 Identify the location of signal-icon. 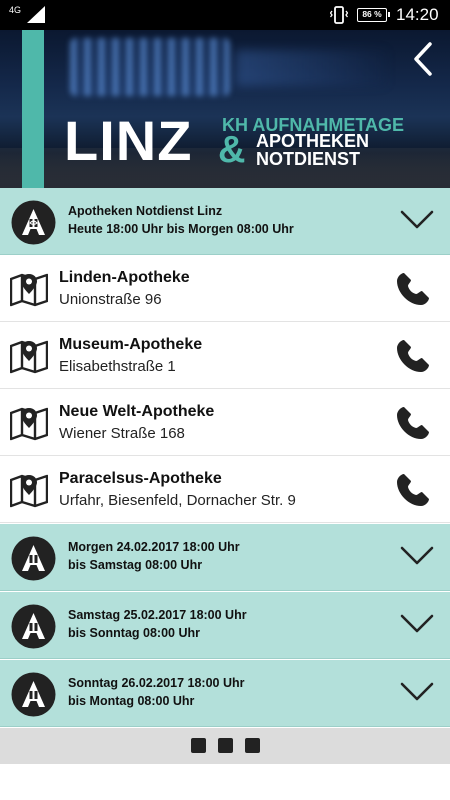
(36, 14).